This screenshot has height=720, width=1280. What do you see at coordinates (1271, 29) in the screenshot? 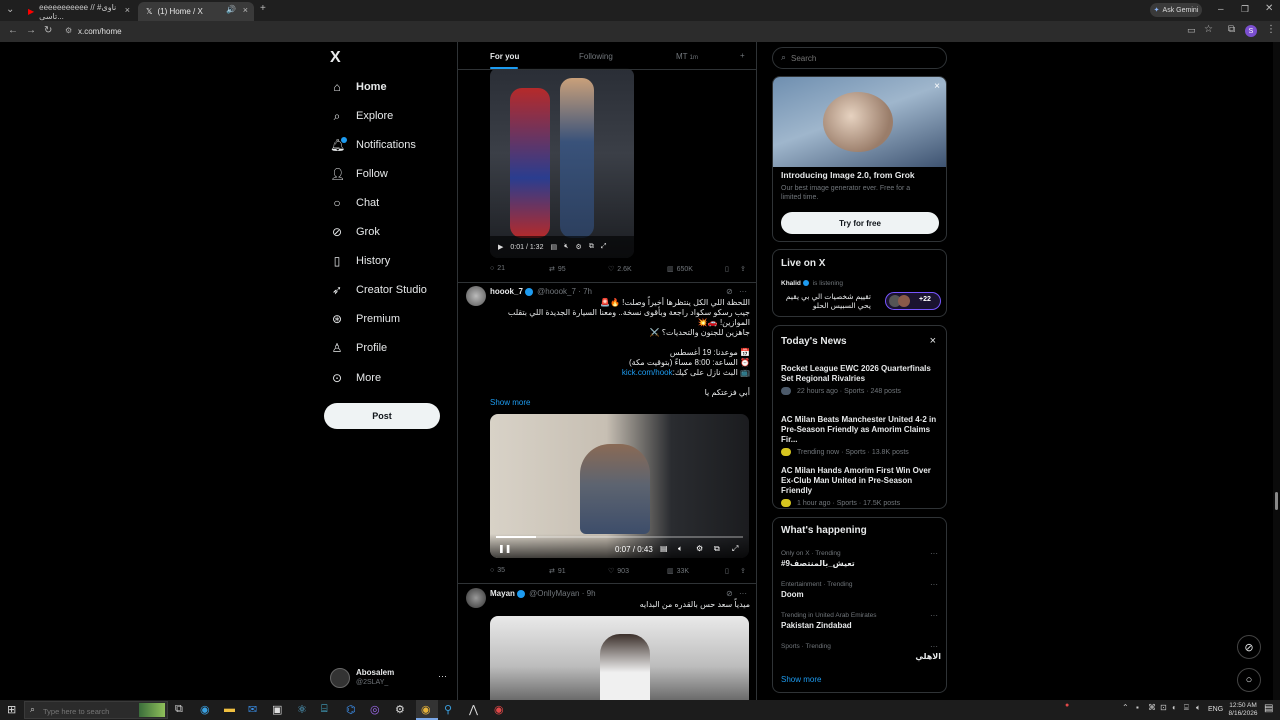
I see `menu-dots-icon: ⋮` at bounding box center [1271, 29].